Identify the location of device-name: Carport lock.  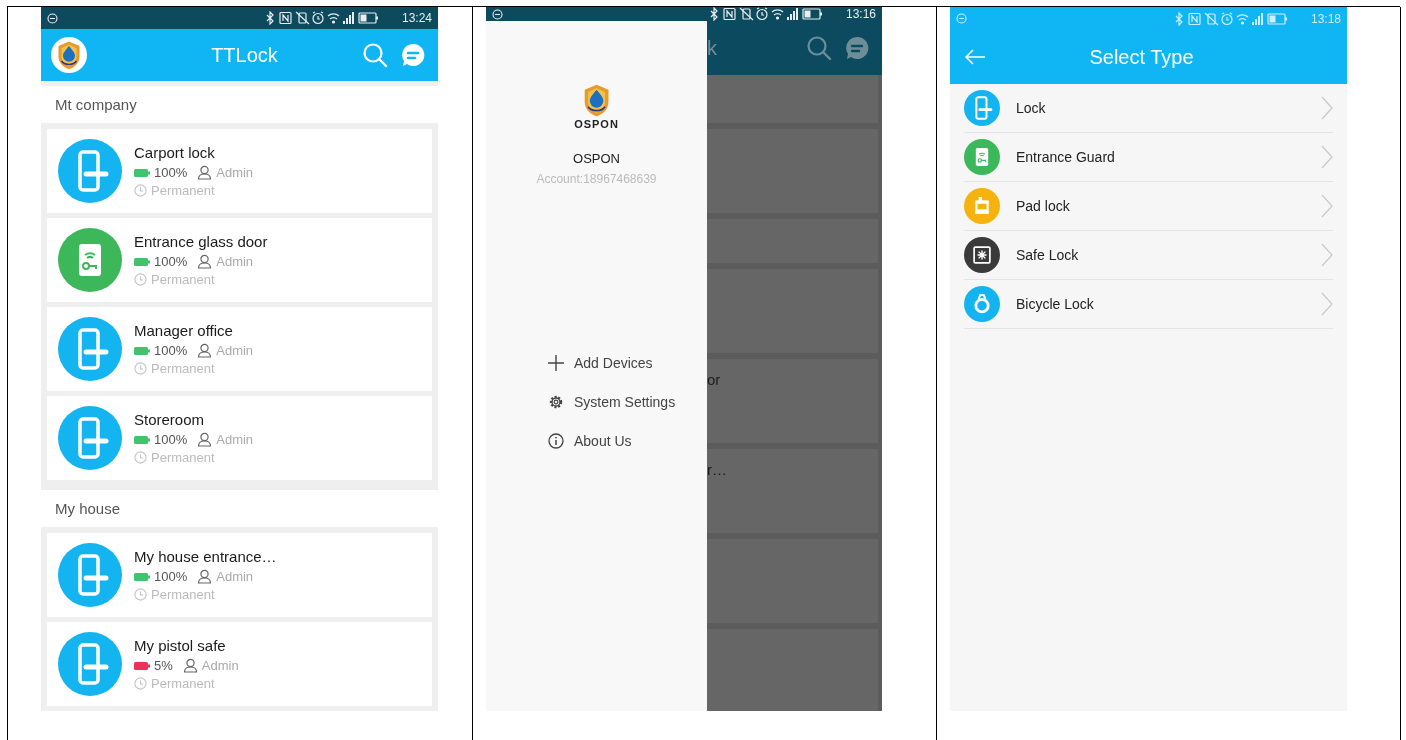
(175, 153).